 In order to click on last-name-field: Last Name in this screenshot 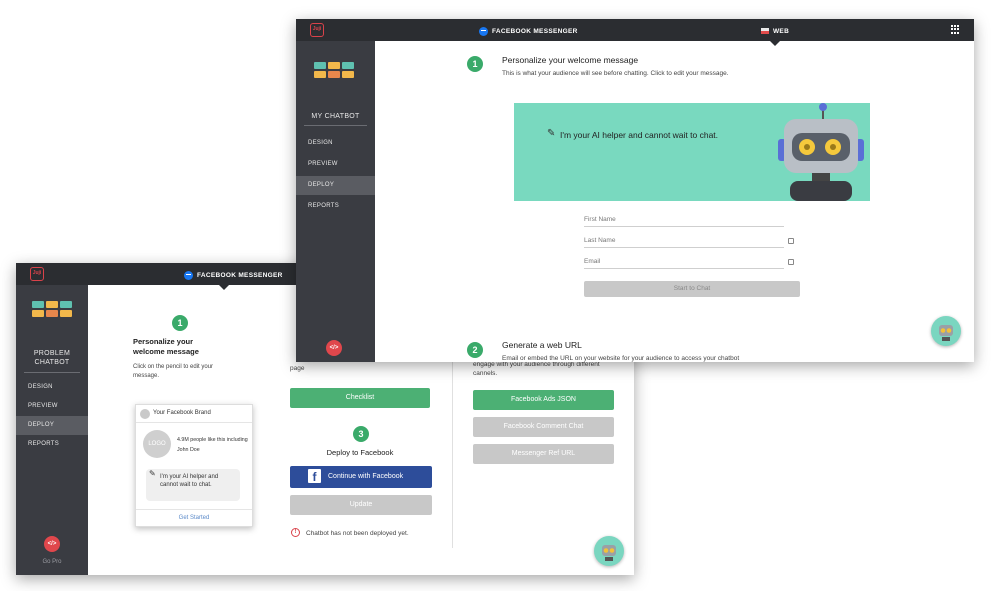, I will do `click(684, 241)`.